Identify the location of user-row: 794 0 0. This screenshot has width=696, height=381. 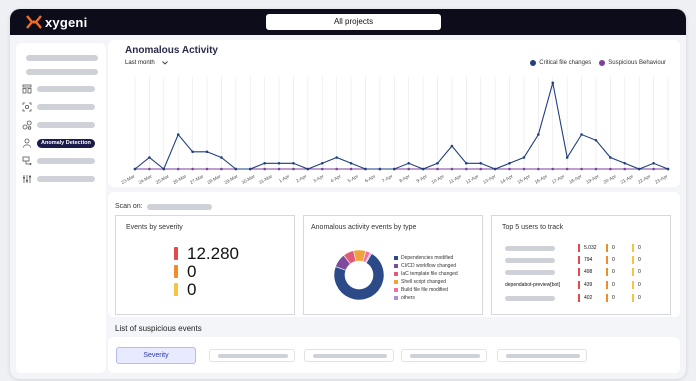
(585, 260).